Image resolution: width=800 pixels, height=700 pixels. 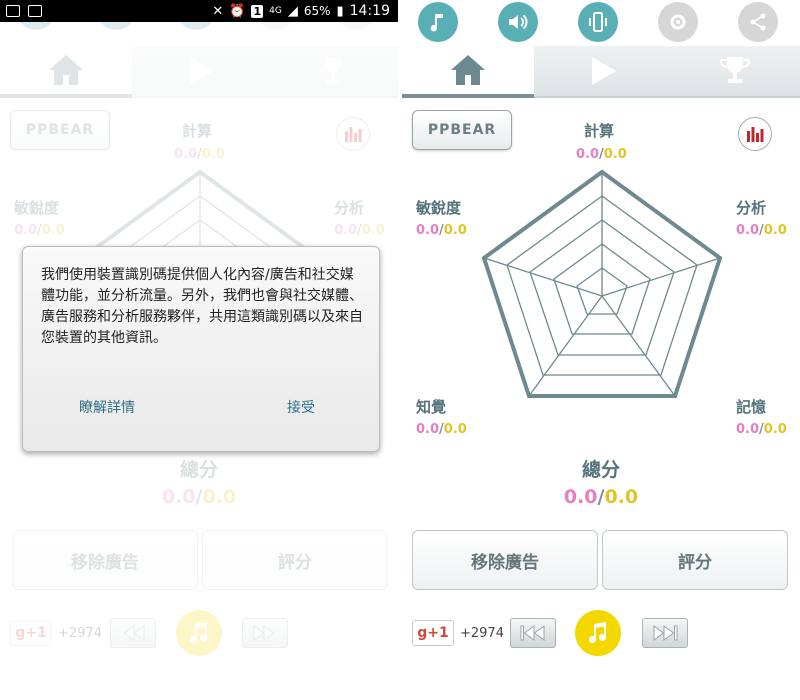 What do you see at coordinates (601, 497) in the screenshot?
I see `total-score: 0.0/0.0` at bounding box center [601, 497].